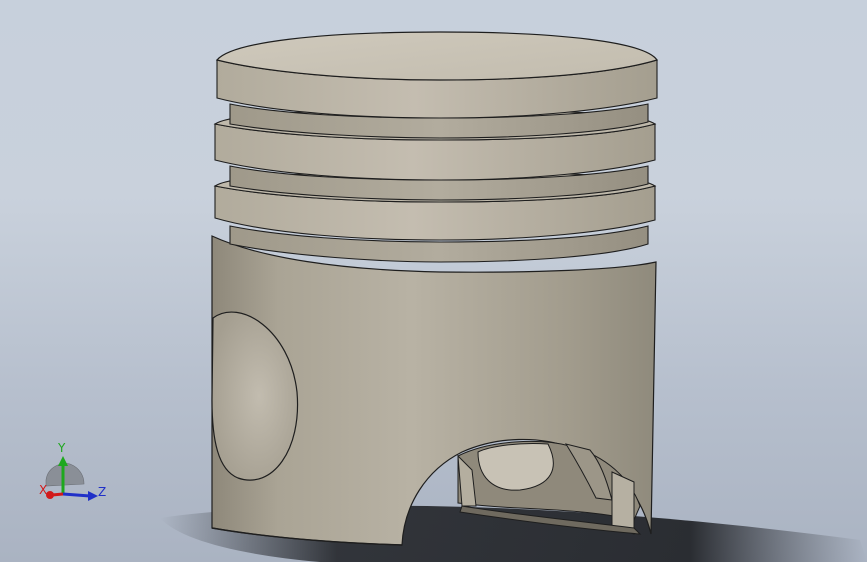 This screenshot has width=867, height=562. I want to click on triad-z-label: Z, so click(102, 492).